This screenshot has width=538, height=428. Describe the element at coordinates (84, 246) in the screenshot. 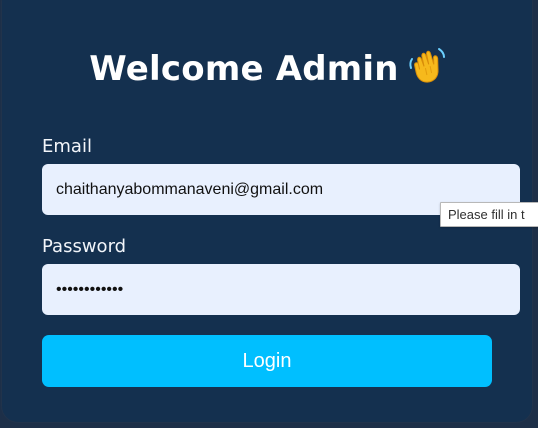

I see `password-label: Password` at that location.